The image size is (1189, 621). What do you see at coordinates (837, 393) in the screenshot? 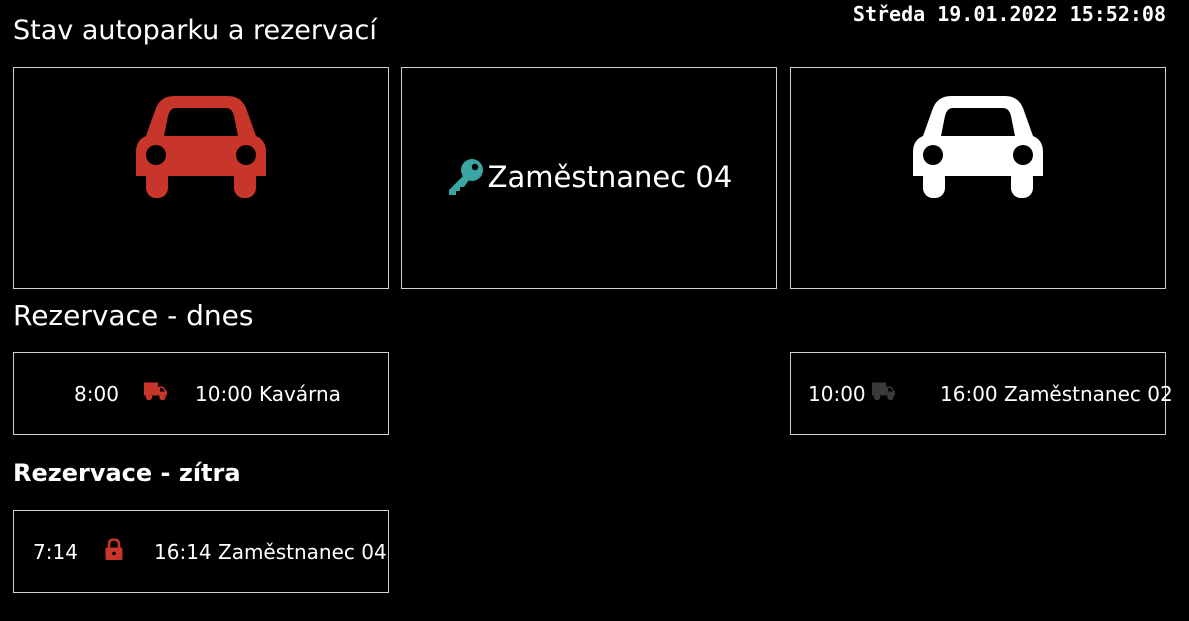
I see `reservation-from: 10:00` at bounding box center [837, 393].